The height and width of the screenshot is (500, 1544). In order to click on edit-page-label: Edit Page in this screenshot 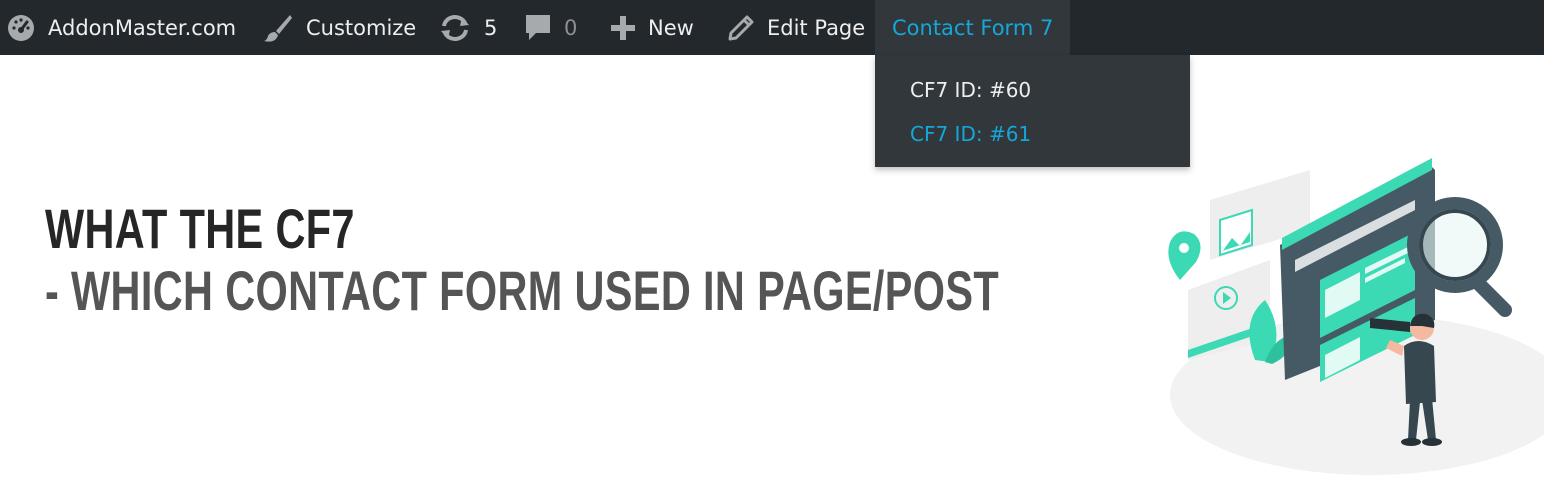, I will do `click(816, 27)`.